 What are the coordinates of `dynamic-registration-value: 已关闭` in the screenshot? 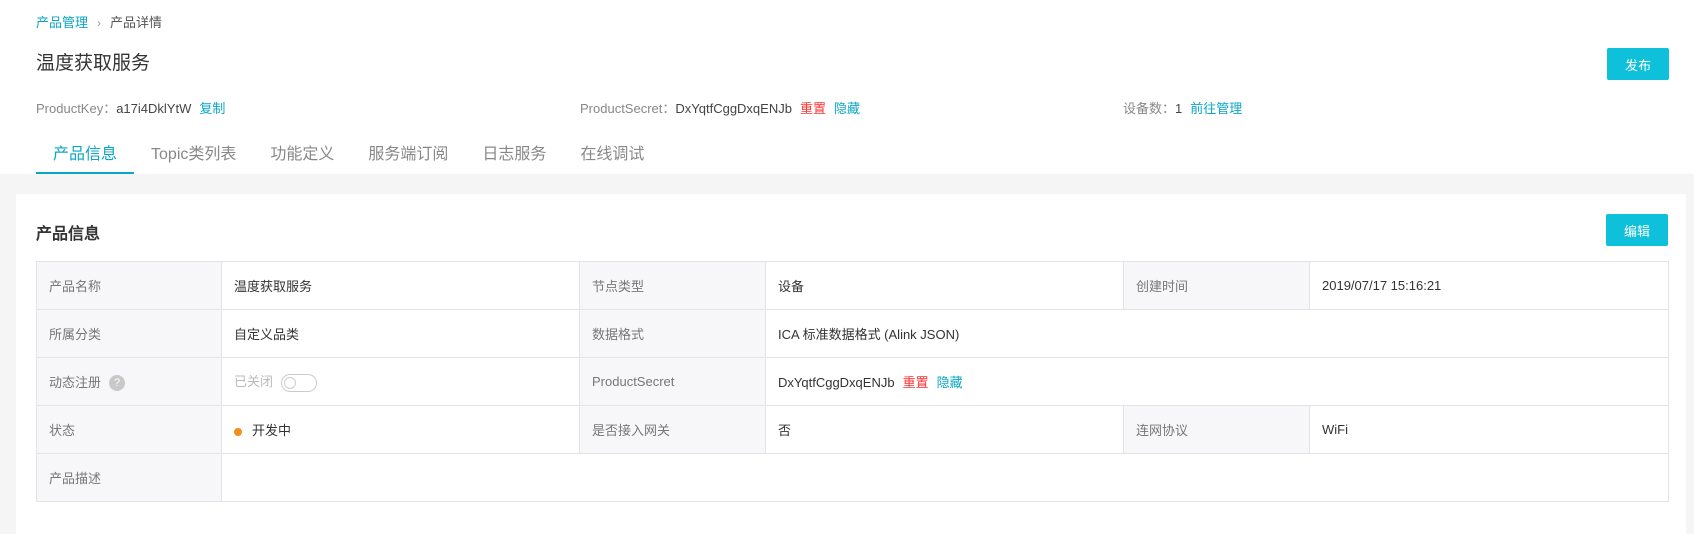 It's located at (254, 382).